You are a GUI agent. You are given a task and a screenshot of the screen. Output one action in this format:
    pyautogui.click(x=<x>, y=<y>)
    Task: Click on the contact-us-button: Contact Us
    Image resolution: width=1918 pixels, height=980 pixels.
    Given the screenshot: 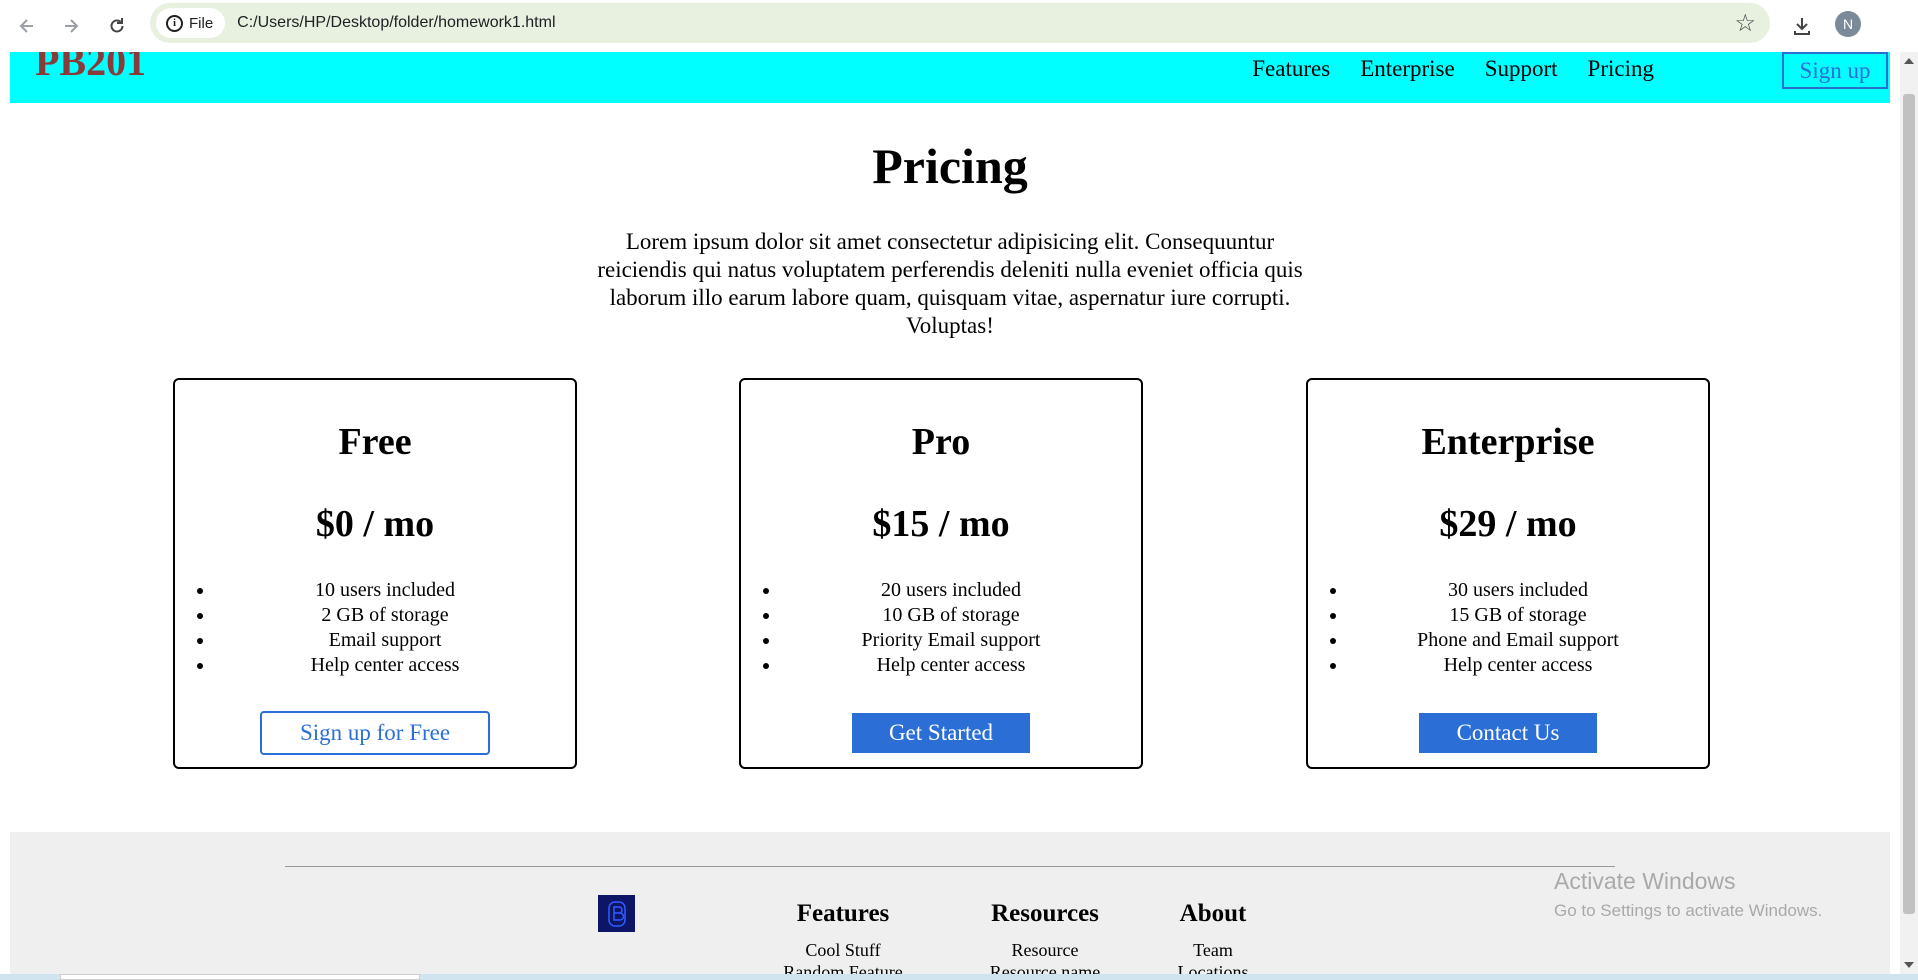 What is the action you would take?
    pyautogui.click(x=1508, y=733)
    